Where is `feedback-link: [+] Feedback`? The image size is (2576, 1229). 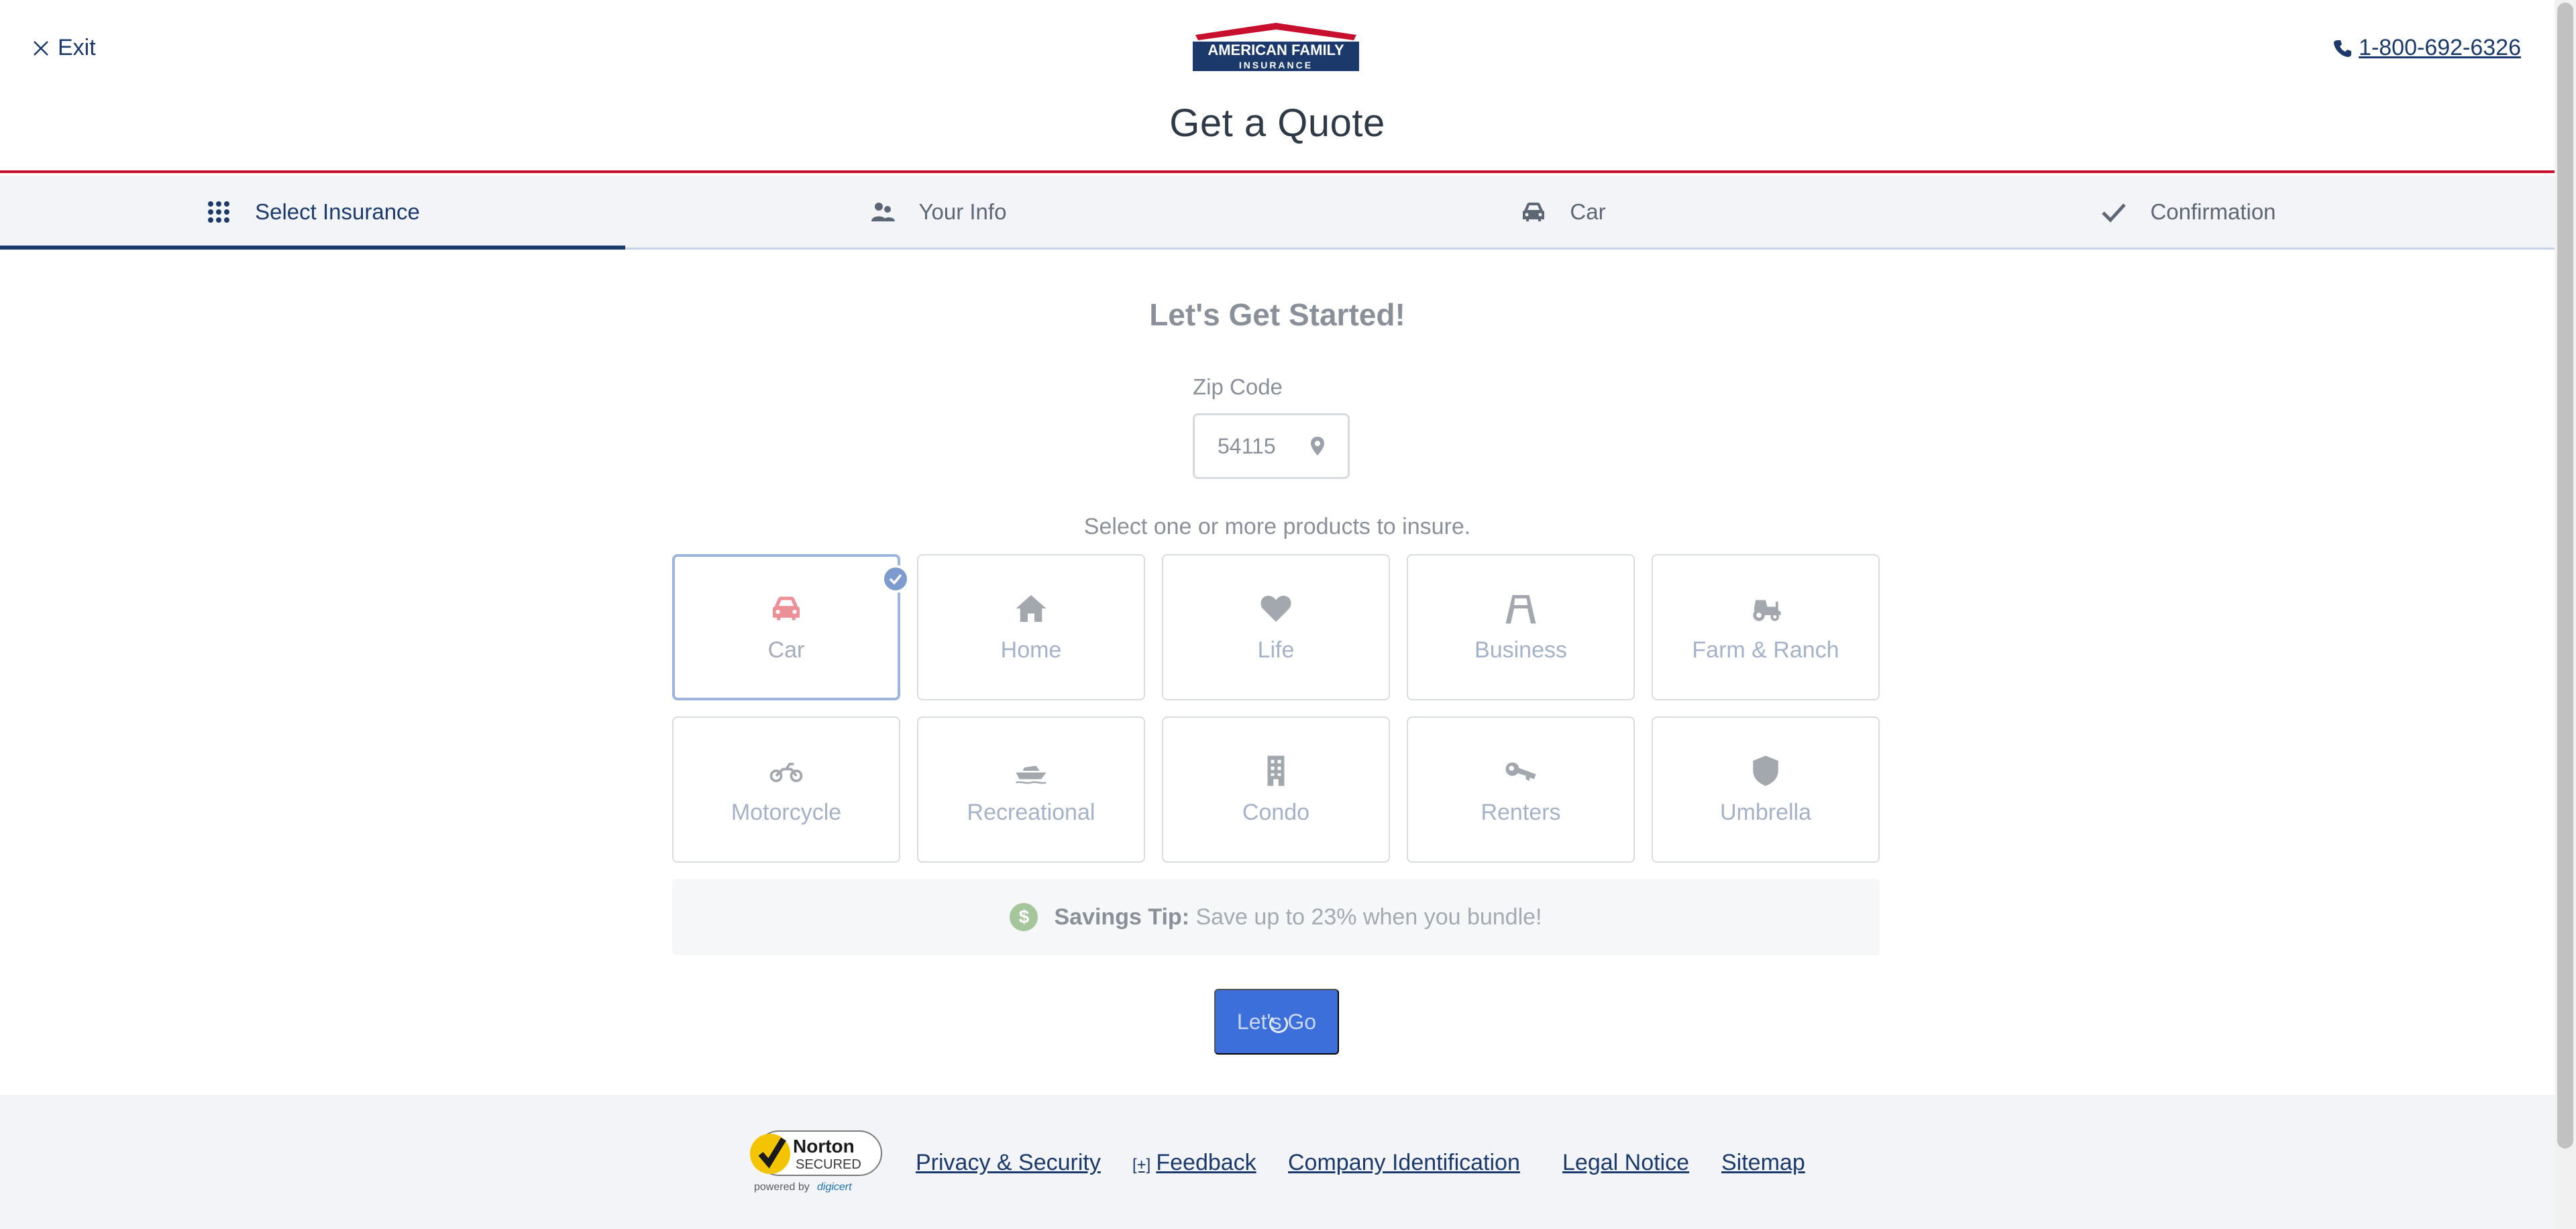
feedback-link: [+] Feedback is located at coordinates (1194, 1163).